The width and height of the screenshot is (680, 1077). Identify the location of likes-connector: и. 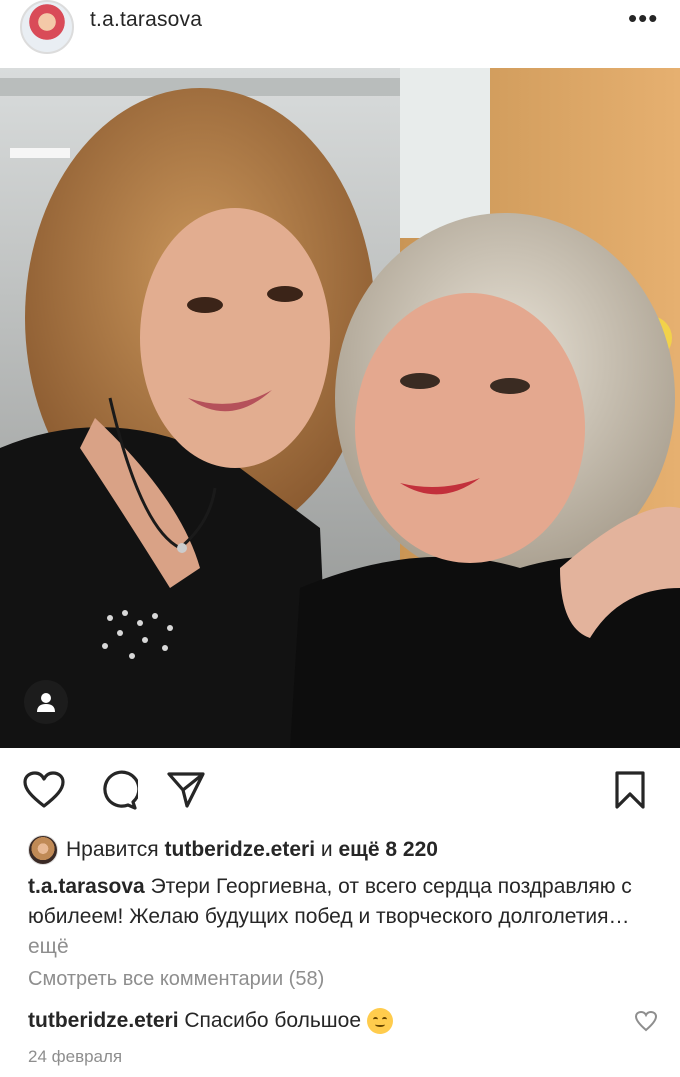
(326, 849).